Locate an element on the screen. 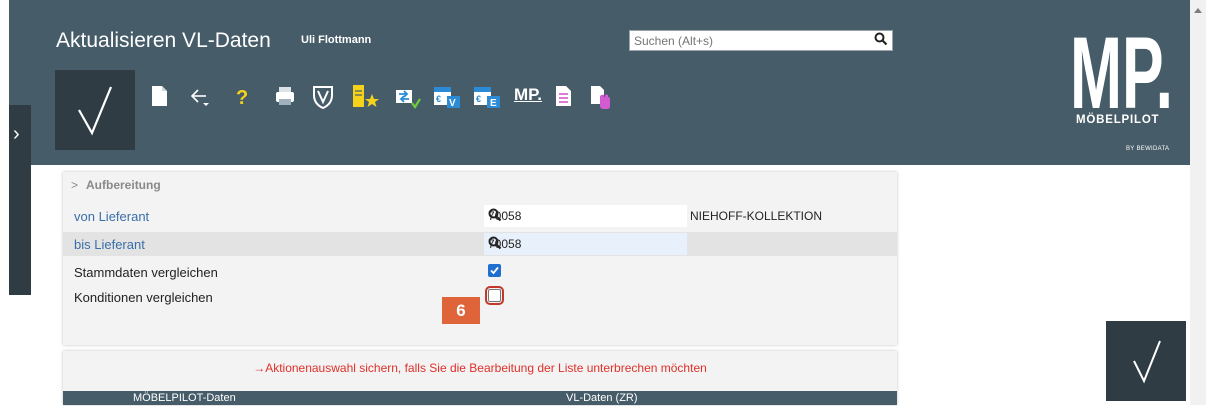 The image size is (1206, 406). help-icon: ? is located at coordinates (244, 97).